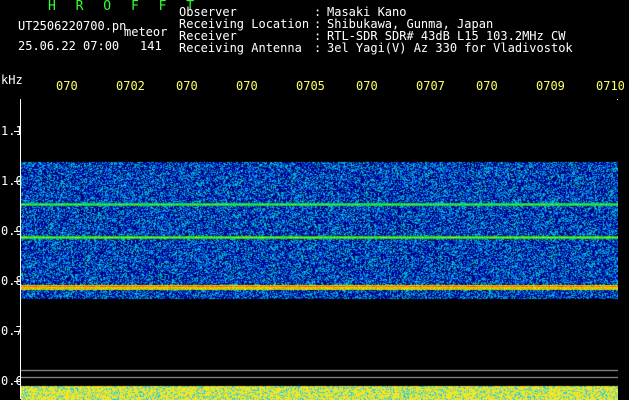 This screenshot has width=629, height=400. I want to click on meteor-count: 141, so click(151, 46).